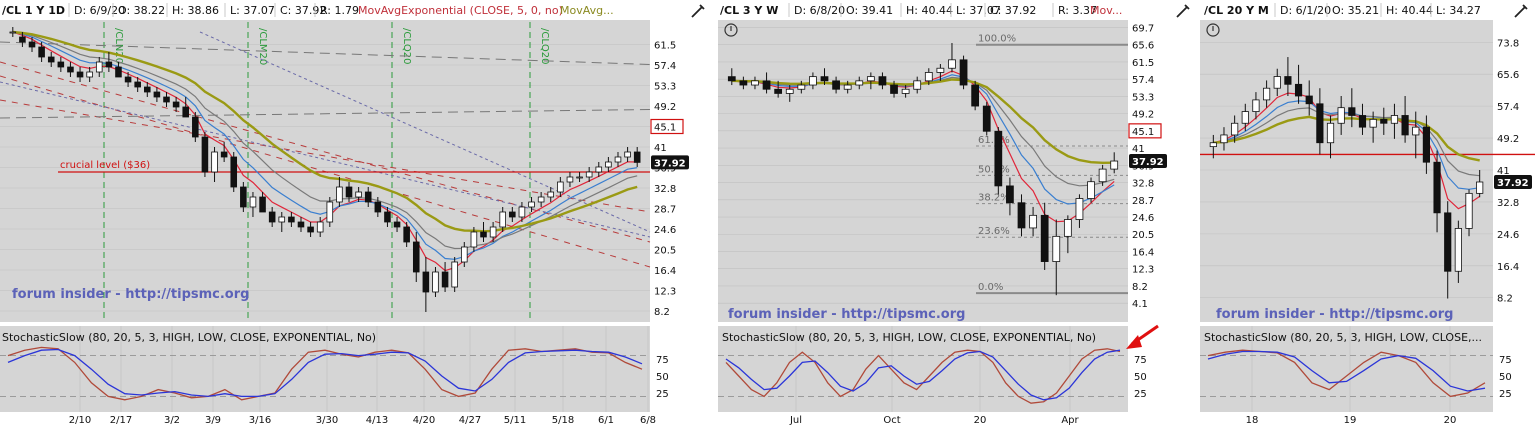  Describe the element at coordinates (406, 46) in the screenshot. I see `cycle-label: /CLQ20` at that location.